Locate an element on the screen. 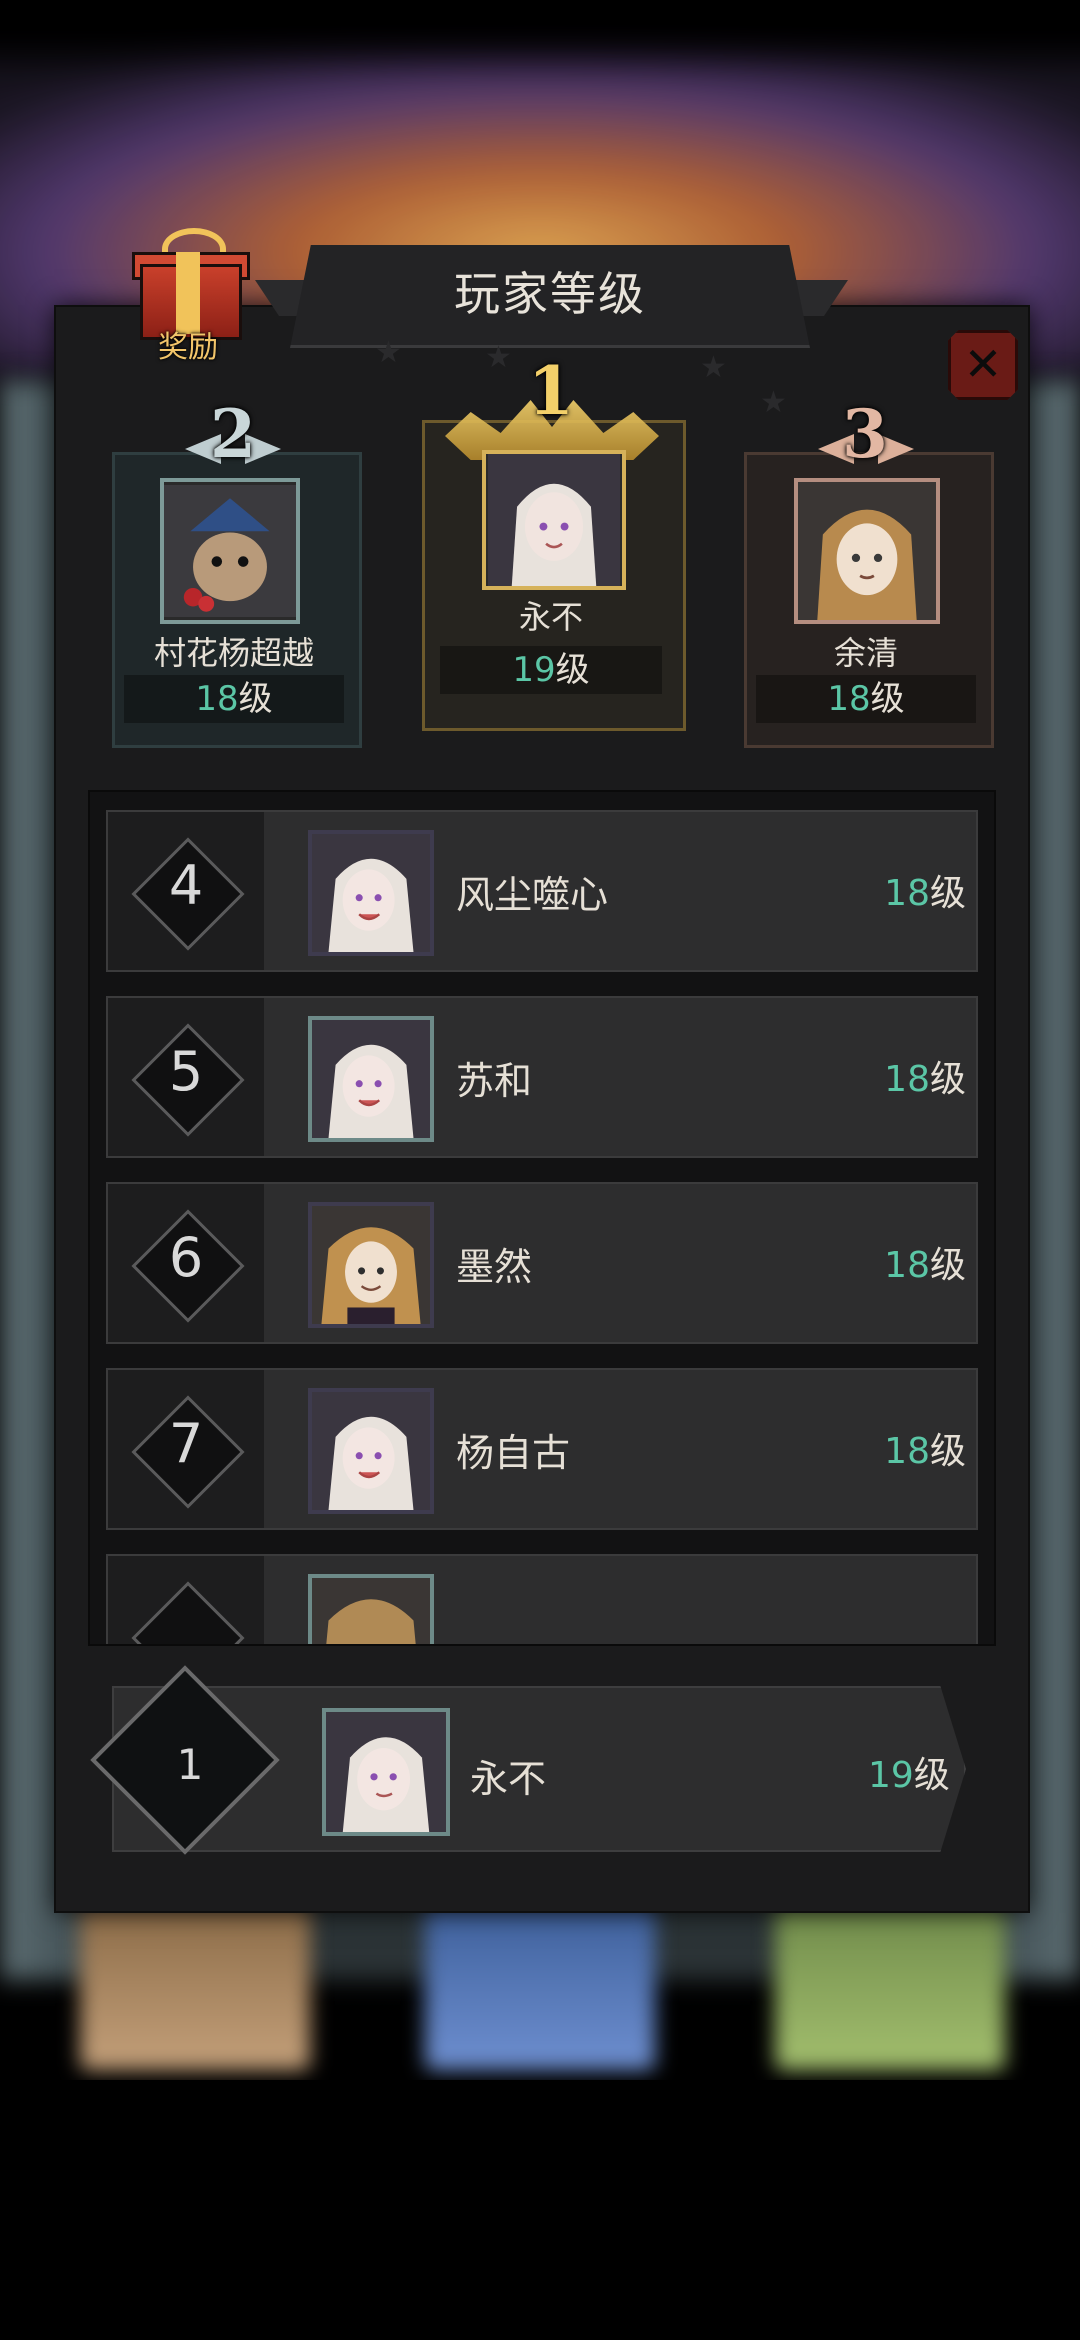 Image resolution: width=1080 pixels, height=2340 pixels. rank-number: 6 is located at coordinates (186, 1257).